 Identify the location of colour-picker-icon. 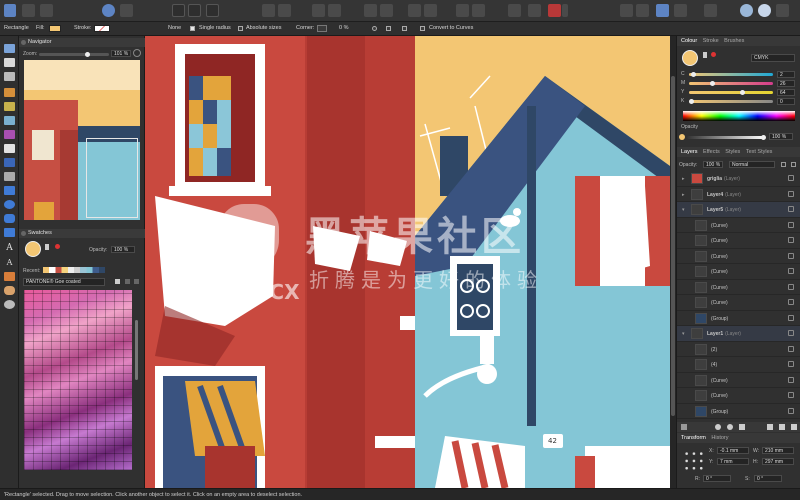
(47, 247).